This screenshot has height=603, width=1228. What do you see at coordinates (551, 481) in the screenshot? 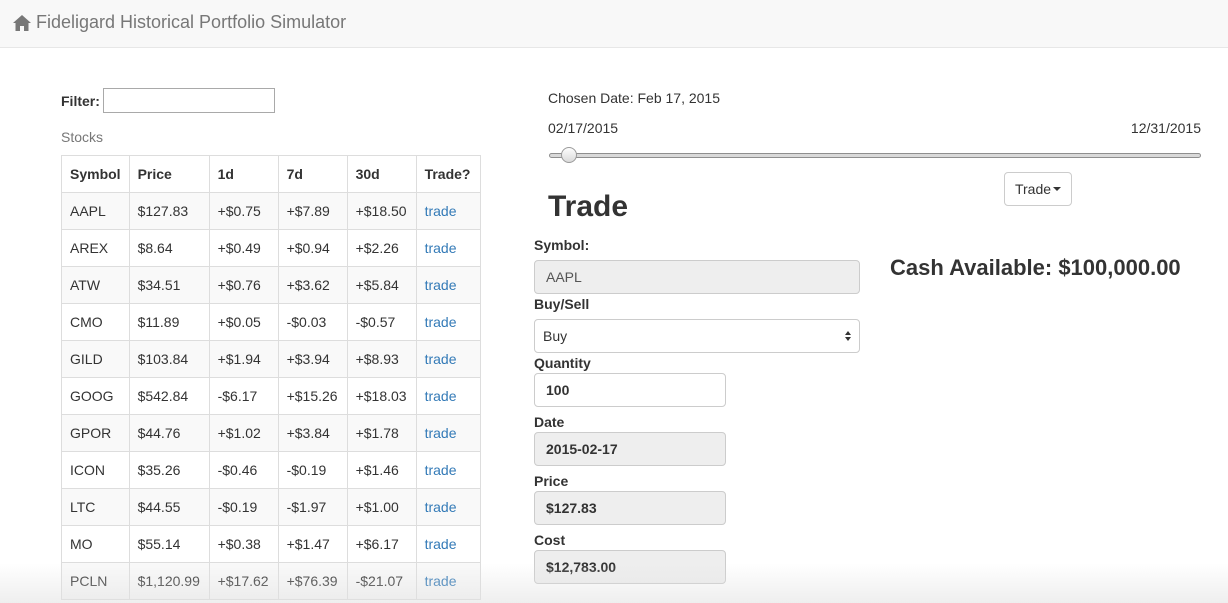
I see `price-label: Price` at bounding box center [551, 481].